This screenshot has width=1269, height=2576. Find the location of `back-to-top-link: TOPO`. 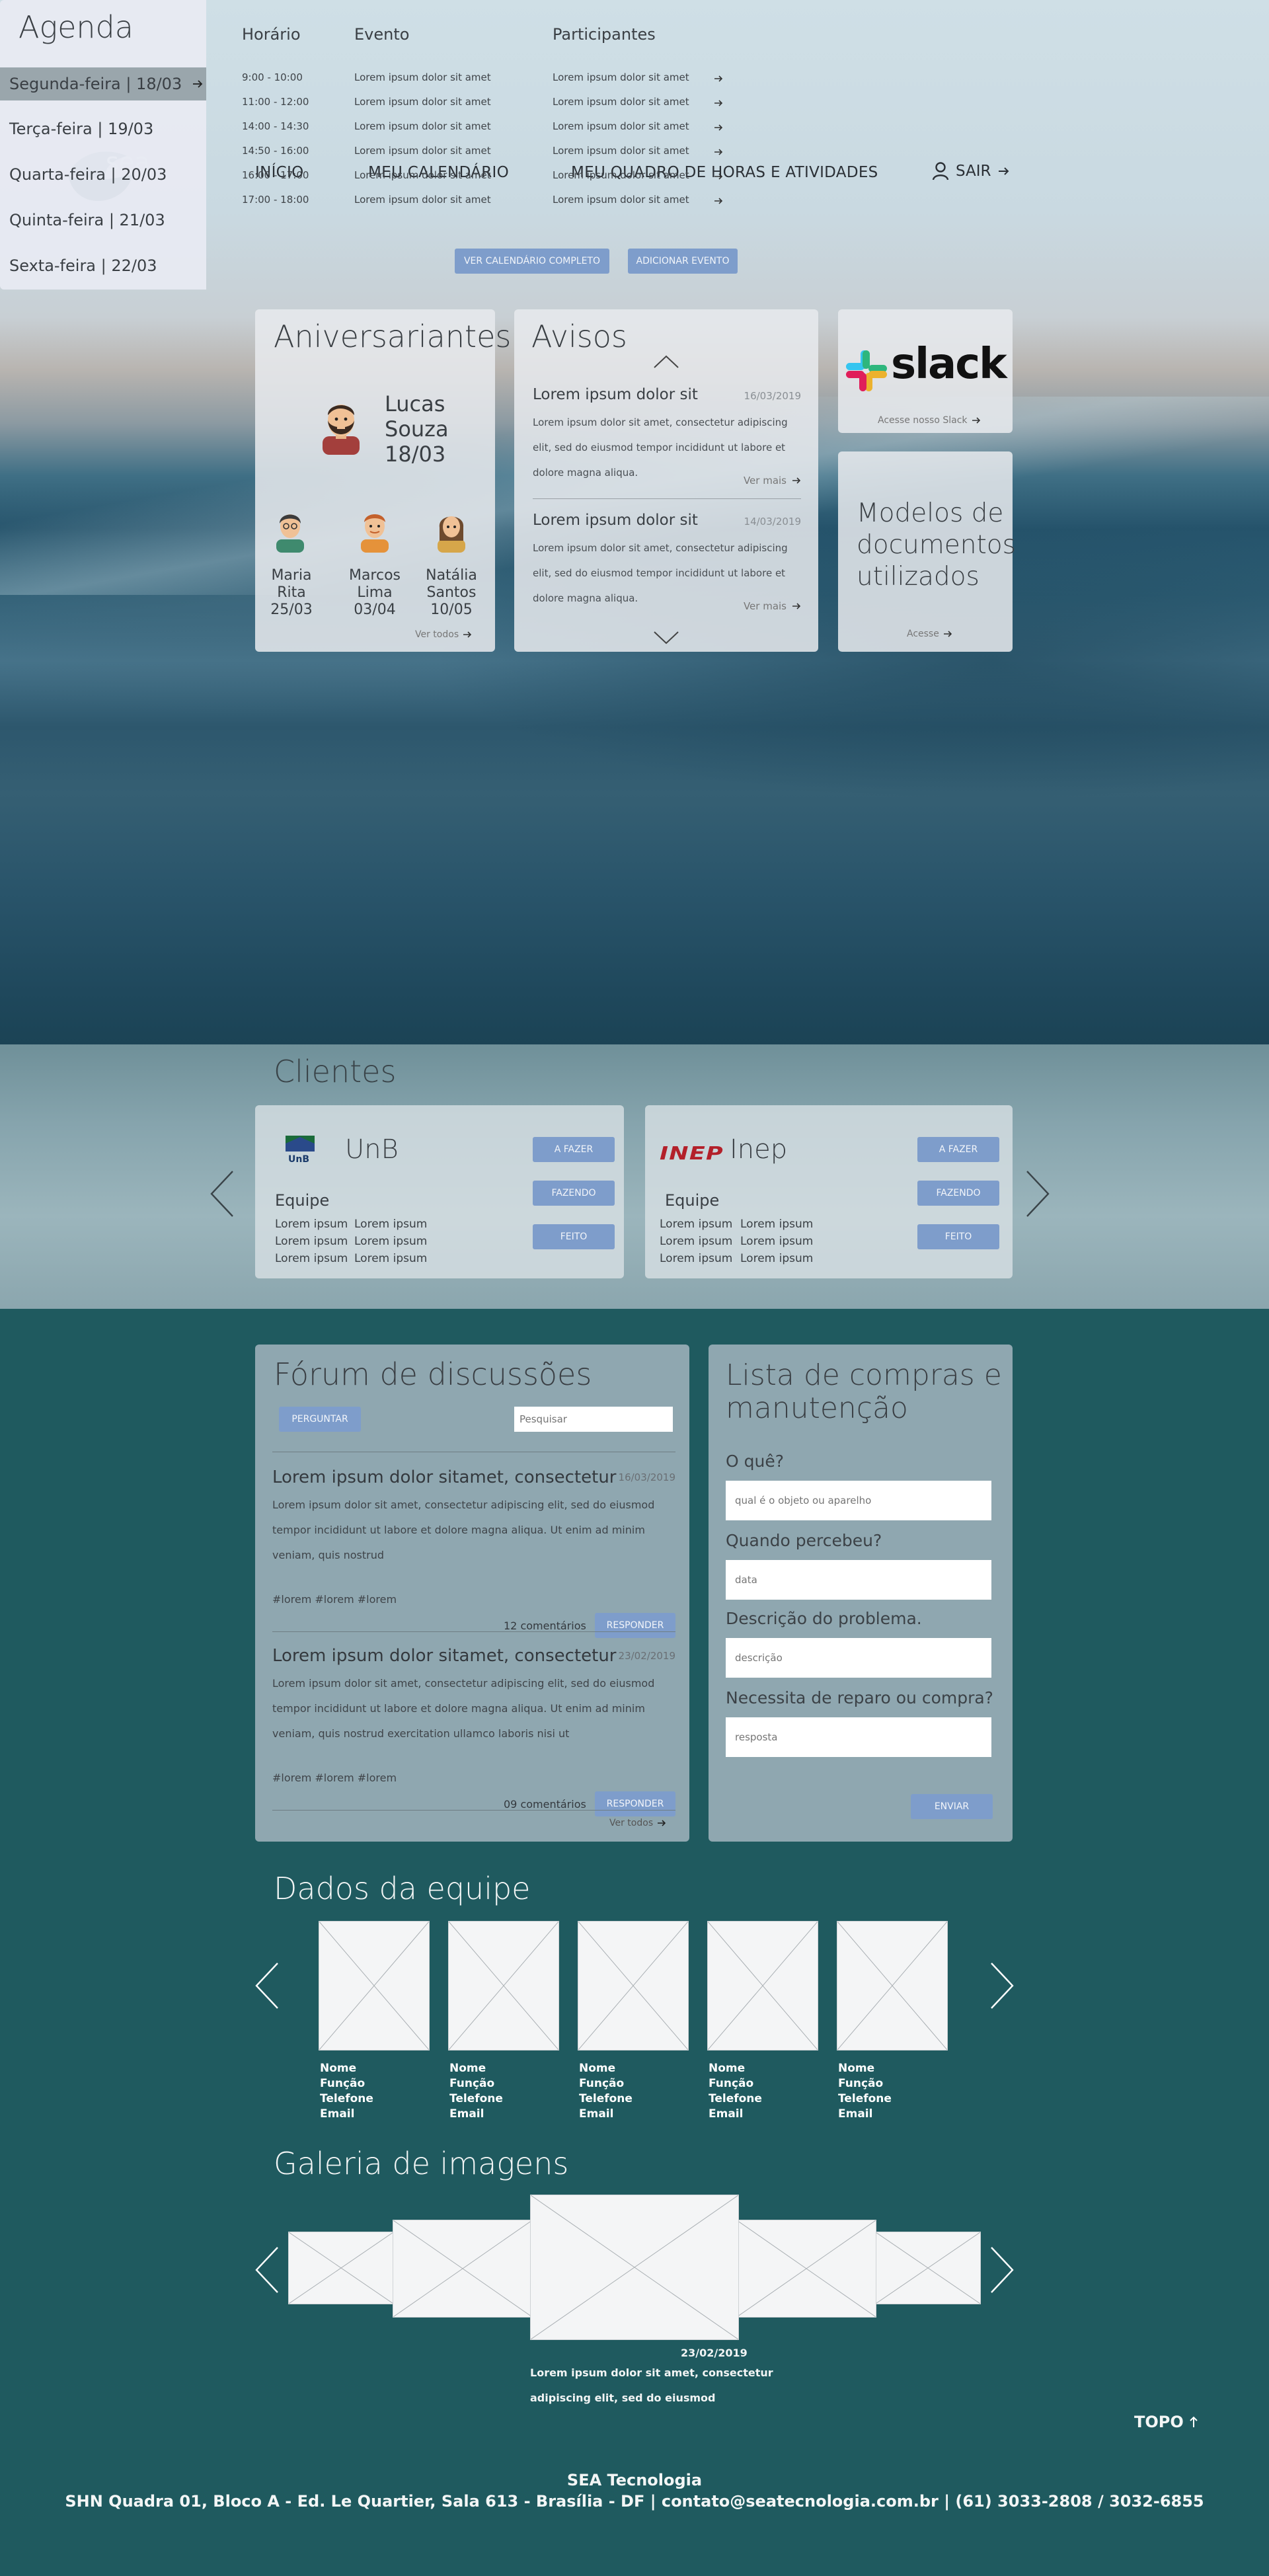

back-to-top-link: TOPO is located at coordinates (1166, 2422).